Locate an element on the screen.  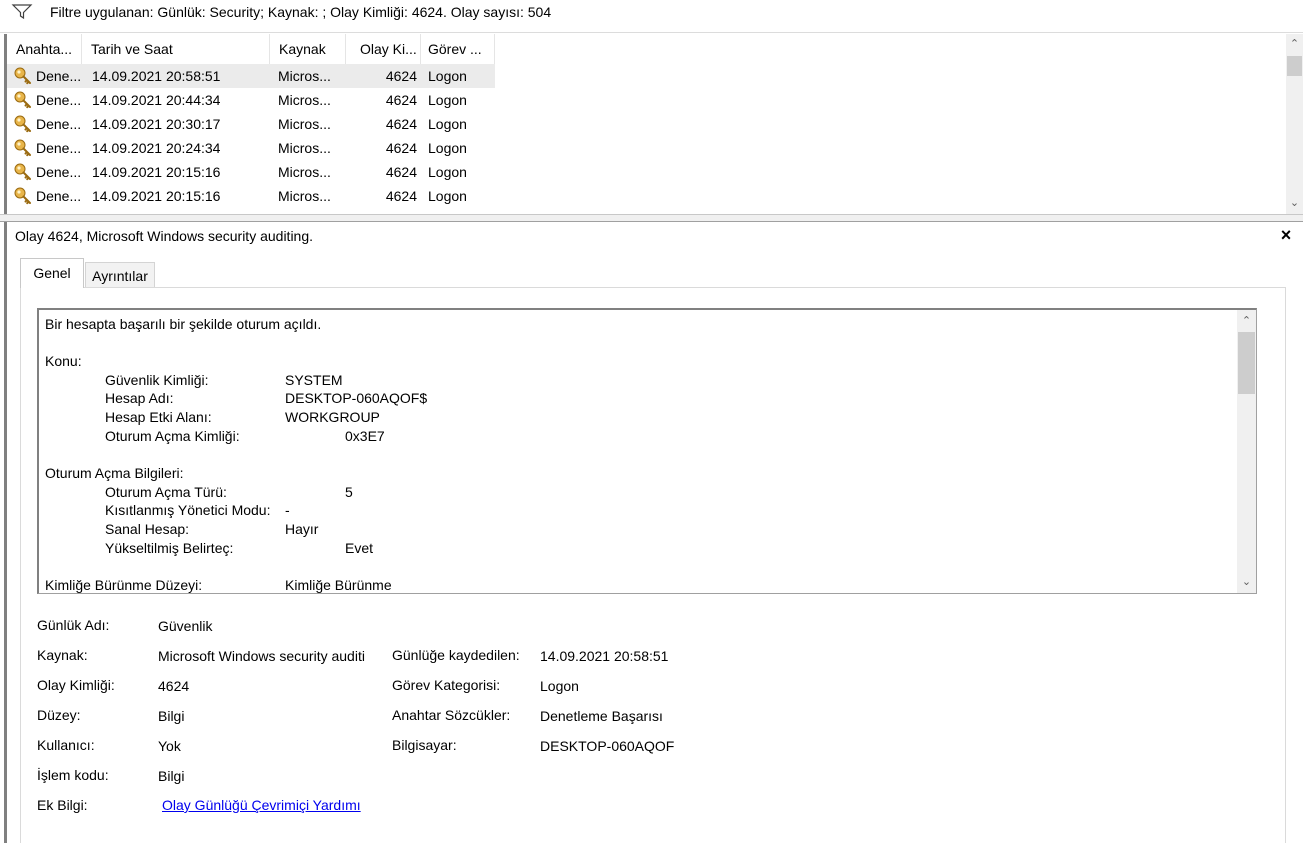
user-label: Kullanıcı: is located at coordinates (66, 745).